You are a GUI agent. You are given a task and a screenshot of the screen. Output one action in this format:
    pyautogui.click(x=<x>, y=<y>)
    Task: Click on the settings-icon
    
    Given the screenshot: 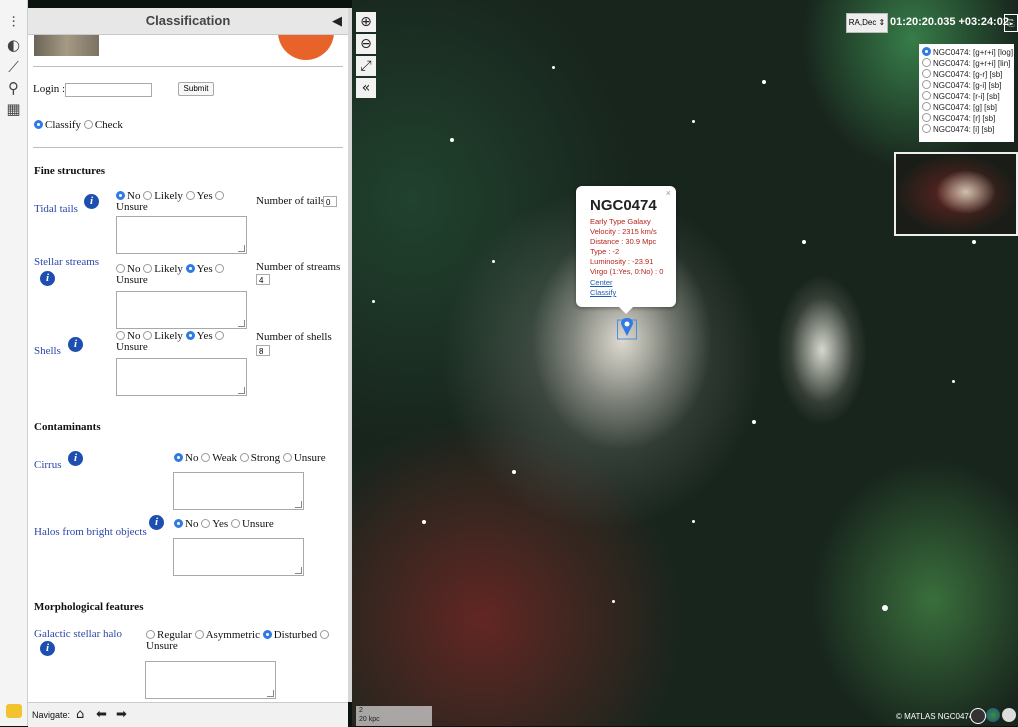 What is the action you would take?
    pyautogui.click(x=1009, y=715)
    